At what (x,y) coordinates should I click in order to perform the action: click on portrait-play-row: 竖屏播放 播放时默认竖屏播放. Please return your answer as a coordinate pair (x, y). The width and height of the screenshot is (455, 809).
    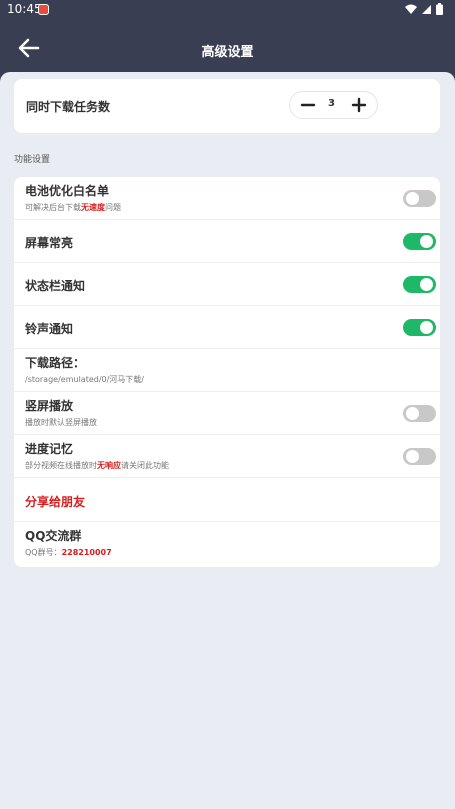
    Looking at the image, I should click on (227, 413).